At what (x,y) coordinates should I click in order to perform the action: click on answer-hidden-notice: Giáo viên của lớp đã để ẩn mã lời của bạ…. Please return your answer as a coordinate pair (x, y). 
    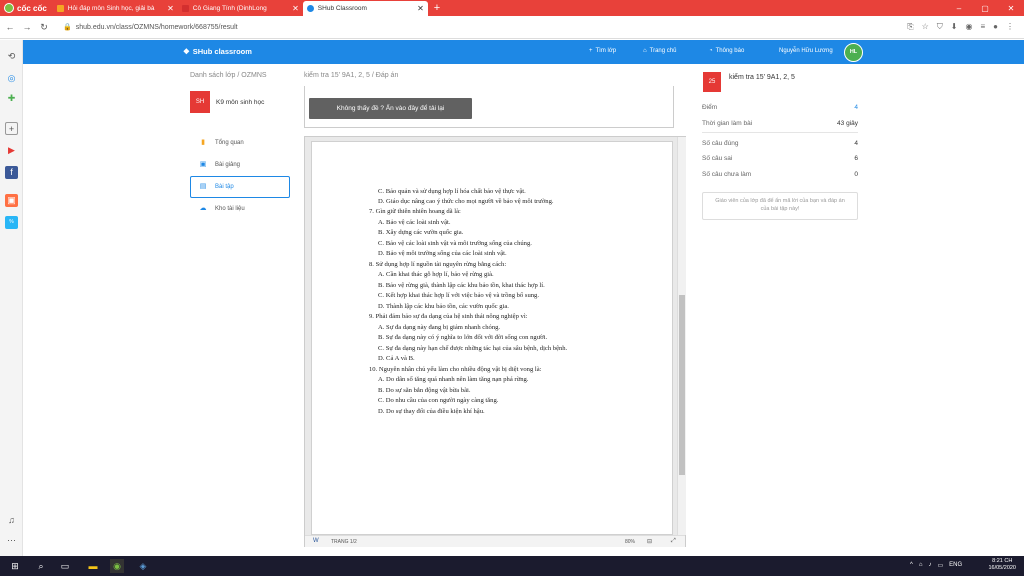
    Looking at the image, I should click on (780, 206).